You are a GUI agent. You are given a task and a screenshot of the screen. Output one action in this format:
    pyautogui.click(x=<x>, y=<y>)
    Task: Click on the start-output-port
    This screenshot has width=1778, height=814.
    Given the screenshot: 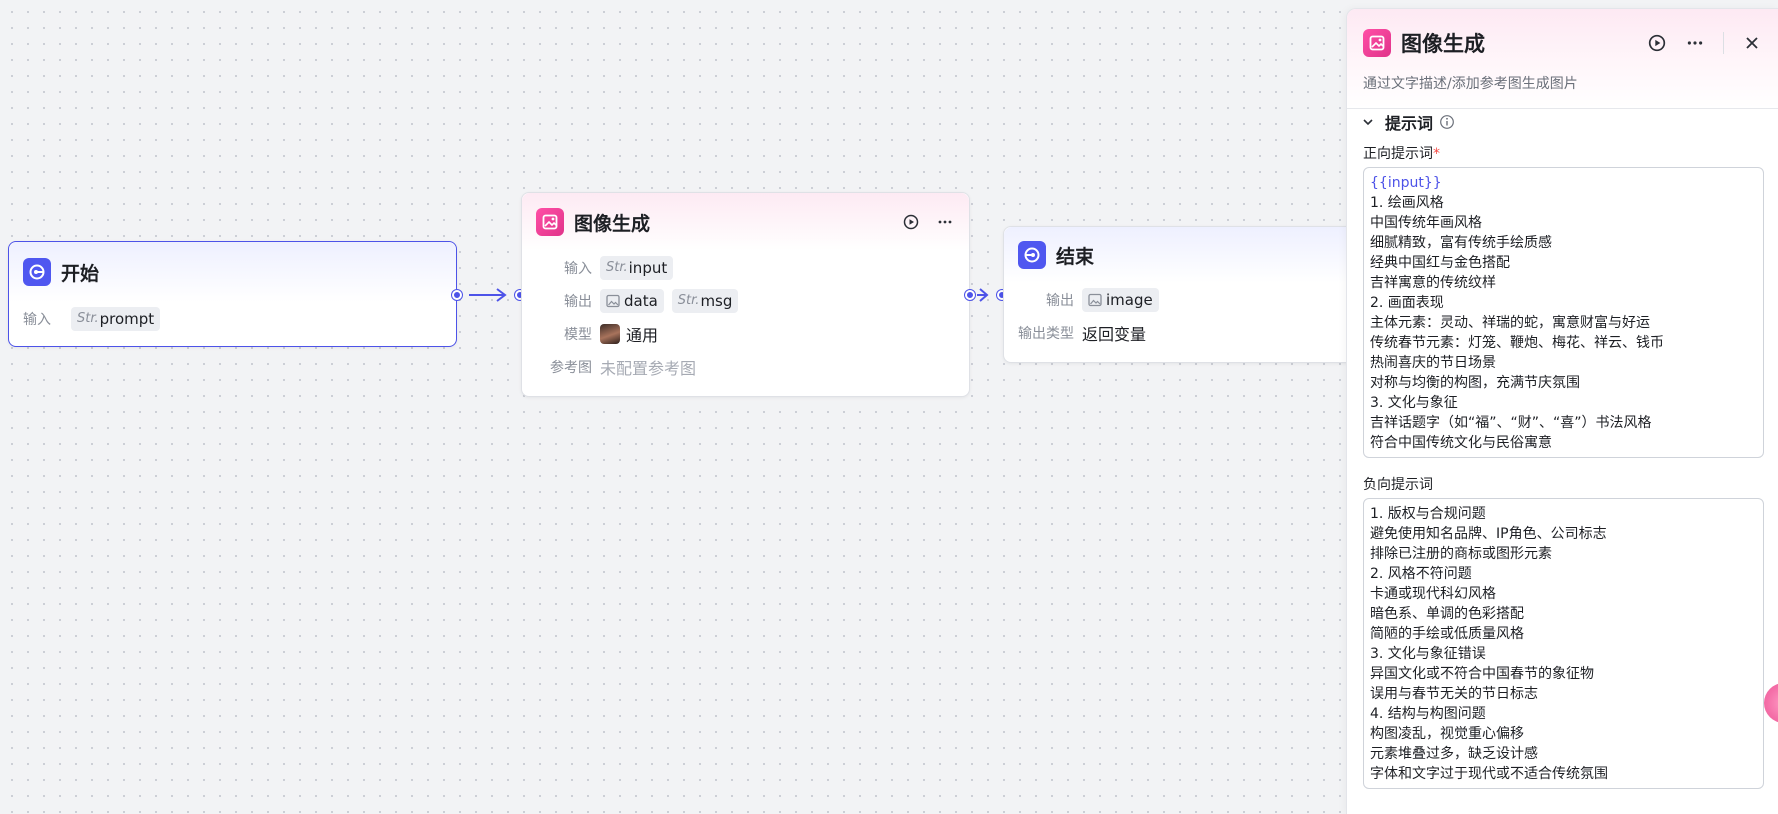 What is the action you would take?
    pyautogui.click(x=457, y=295)
    